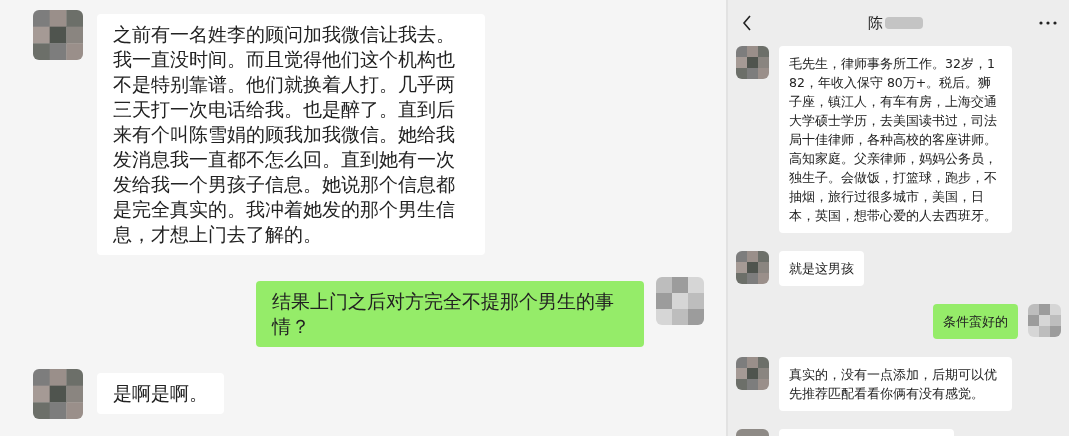  Describe the element at coordinates (895, 139) in the screenshot. I see `message-bubble: 毛先生，律师事务所工作。32岁，182，年收入保守 80万+。税后。狮子座，镇江人，有车有房，上海交通大学硕士学历，去美国读书过，司法局十佳律师，各种高校的客座讲师。高知家庭。父亲律师，妈妈公务员，独生子。会做饭，打篮球，跑步，不抽烟，旅行过很多城市，美国，日本，英国，想带心爱的人去西班牙。` at that location.